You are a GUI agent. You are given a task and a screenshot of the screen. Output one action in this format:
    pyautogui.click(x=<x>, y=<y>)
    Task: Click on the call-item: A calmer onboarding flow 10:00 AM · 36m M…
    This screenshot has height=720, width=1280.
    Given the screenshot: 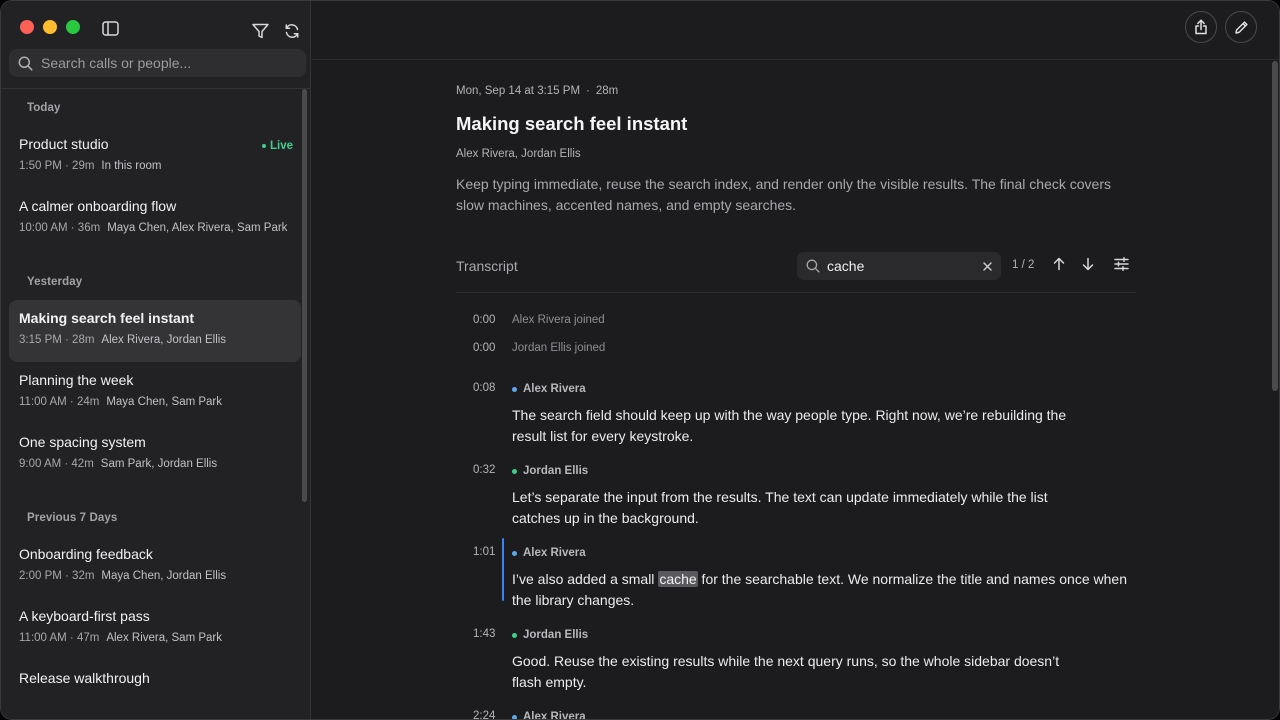 What is the action you would take?
    pyautogui.click(x=155, y=219)
    